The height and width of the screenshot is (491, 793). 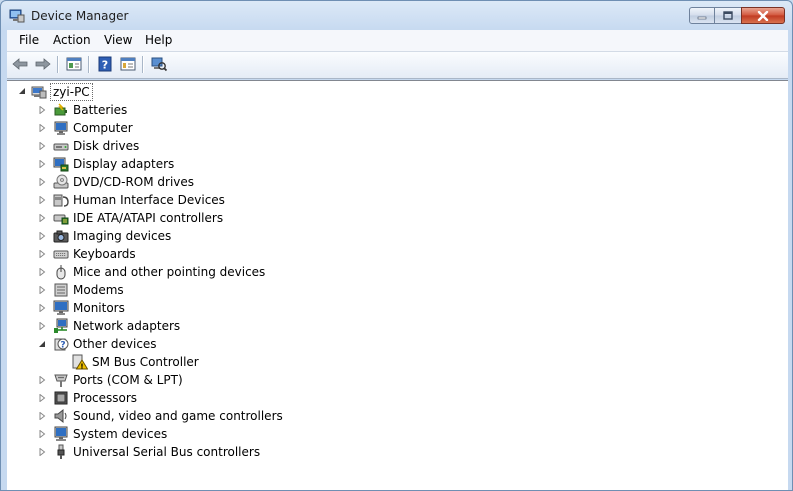 What do you see at coordinates (104, 254) in the screenshot?
I see `tree-item-keyboards: Keyboards` at bounding box center [104, 254].